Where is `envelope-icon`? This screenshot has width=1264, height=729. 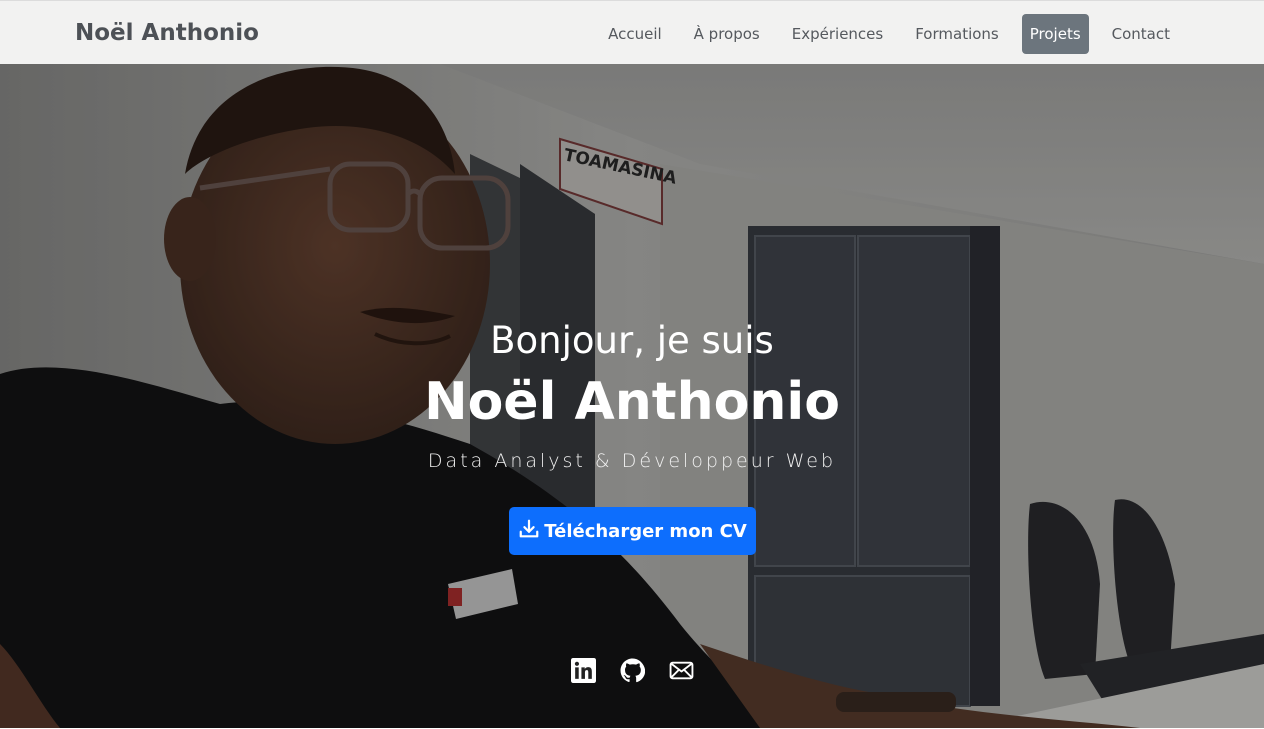
envelope-icon is located at coordinates (681, 670).